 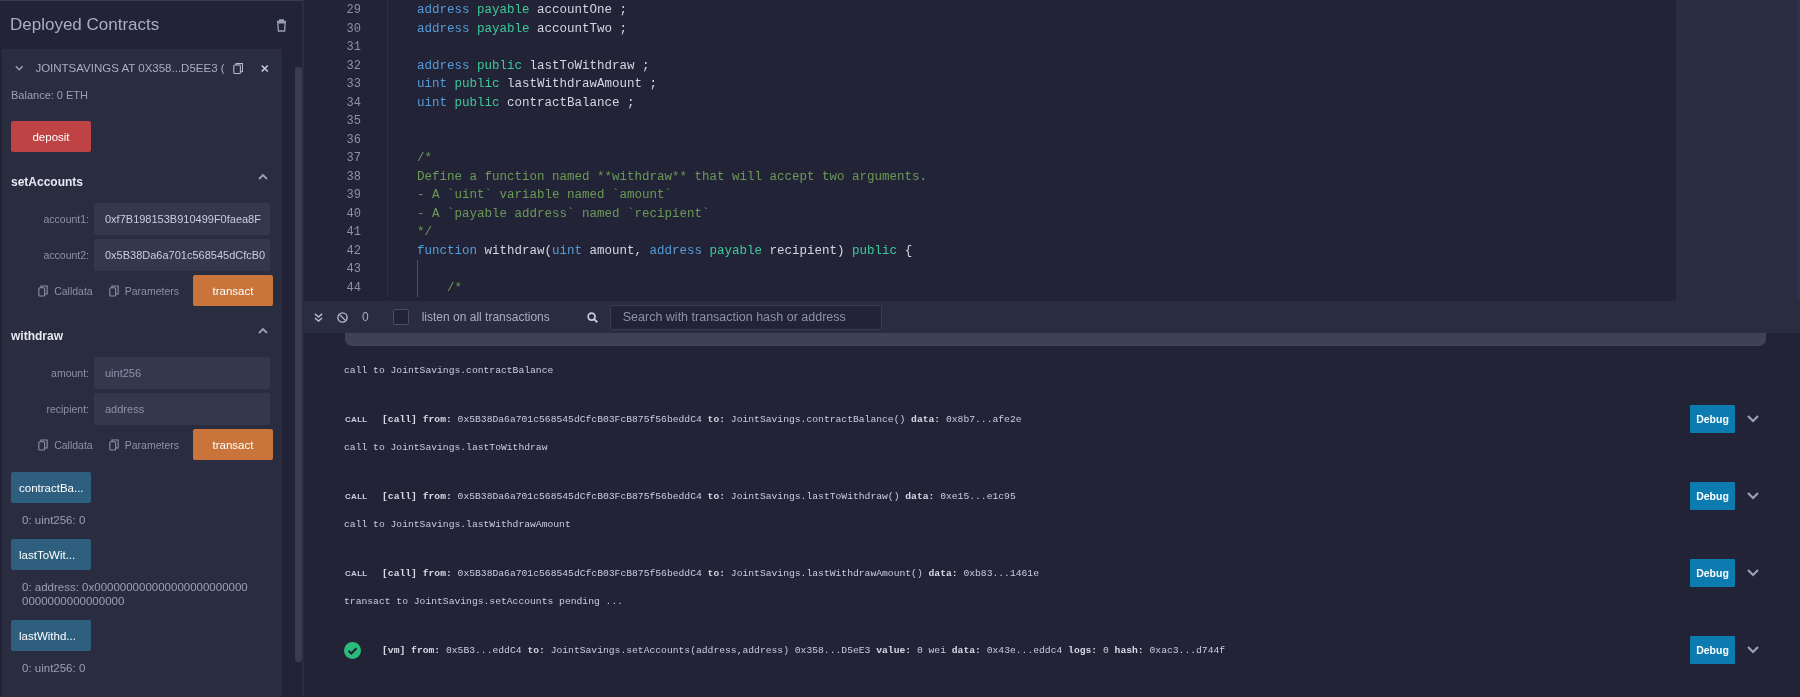 I want to click on parameter-label: account1:, so click(x=66, y=219).